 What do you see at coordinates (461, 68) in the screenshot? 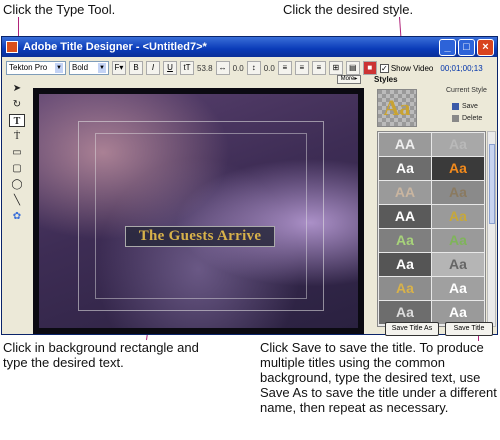
I see `timecode: 00;01;00;13` at bounding box center [461, 68].